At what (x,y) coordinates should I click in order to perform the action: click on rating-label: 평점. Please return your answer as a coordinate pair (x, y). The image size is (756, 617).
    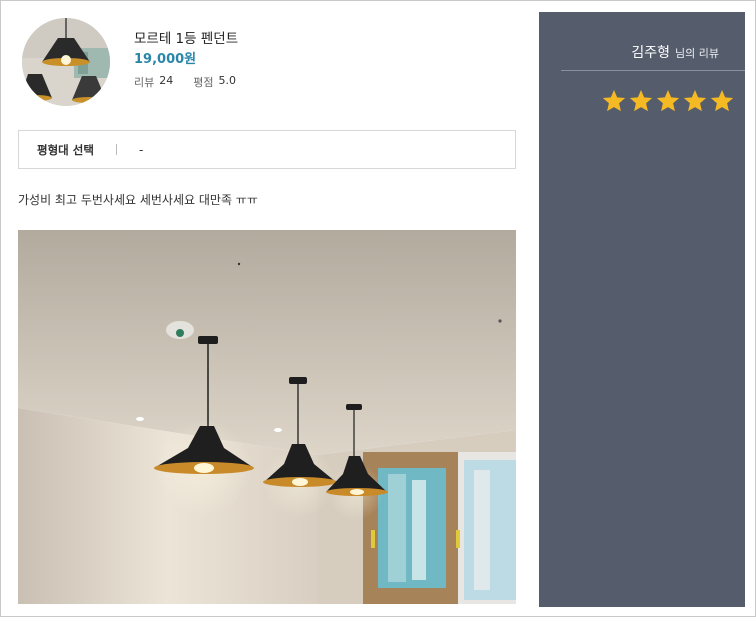
    Looking at the image, I should click on (203, 82).